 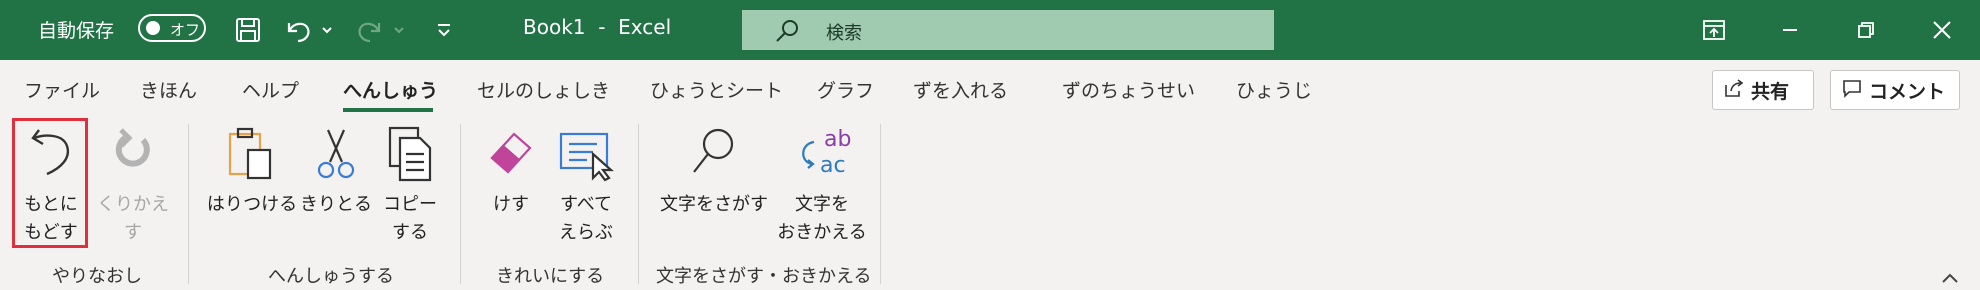 What do you see at coordinates (586, 185) in the screenshot?
I see `select-all-button: すべて えらぶ` at bounding box center [586, 185].